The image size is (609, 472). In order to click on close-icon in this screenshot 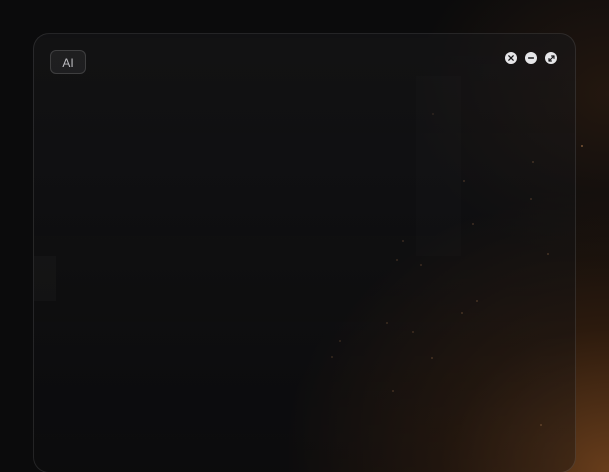, I will do `click(511, 58)`.